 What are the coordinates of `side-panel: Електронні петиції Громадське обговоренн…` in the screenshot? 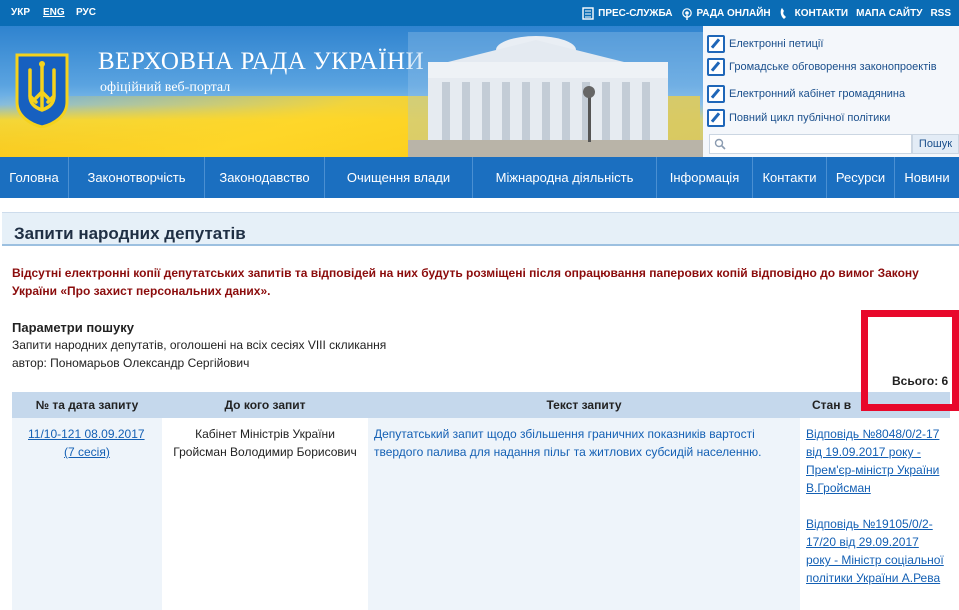 It's located at (831, 91).